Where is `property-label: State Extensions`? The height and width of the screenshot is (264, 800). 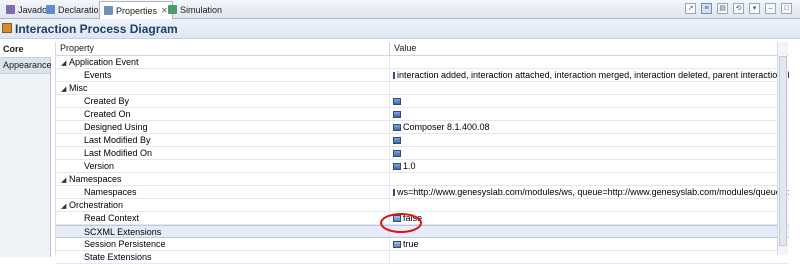
property-label: State Extensions is located at coordinates (118, 257).